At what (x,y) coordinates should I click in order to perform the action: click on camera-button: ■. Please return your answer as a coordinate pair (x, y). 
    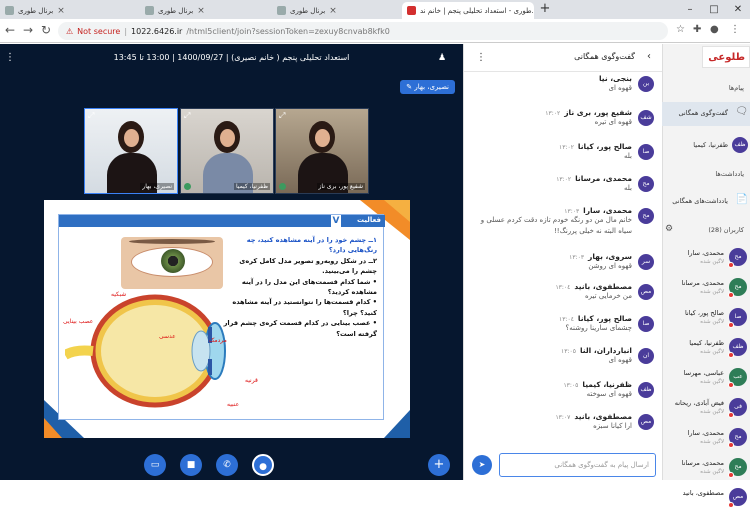
    Looking at the image, I should click on (191, 465).